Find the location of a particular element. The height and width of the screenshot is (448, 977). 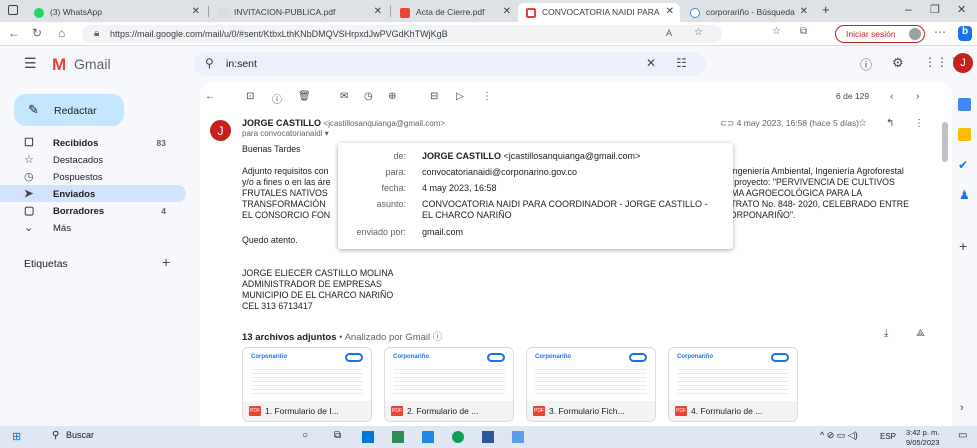

caret-down-icon: ▾ is located at coordinates (327, 133).